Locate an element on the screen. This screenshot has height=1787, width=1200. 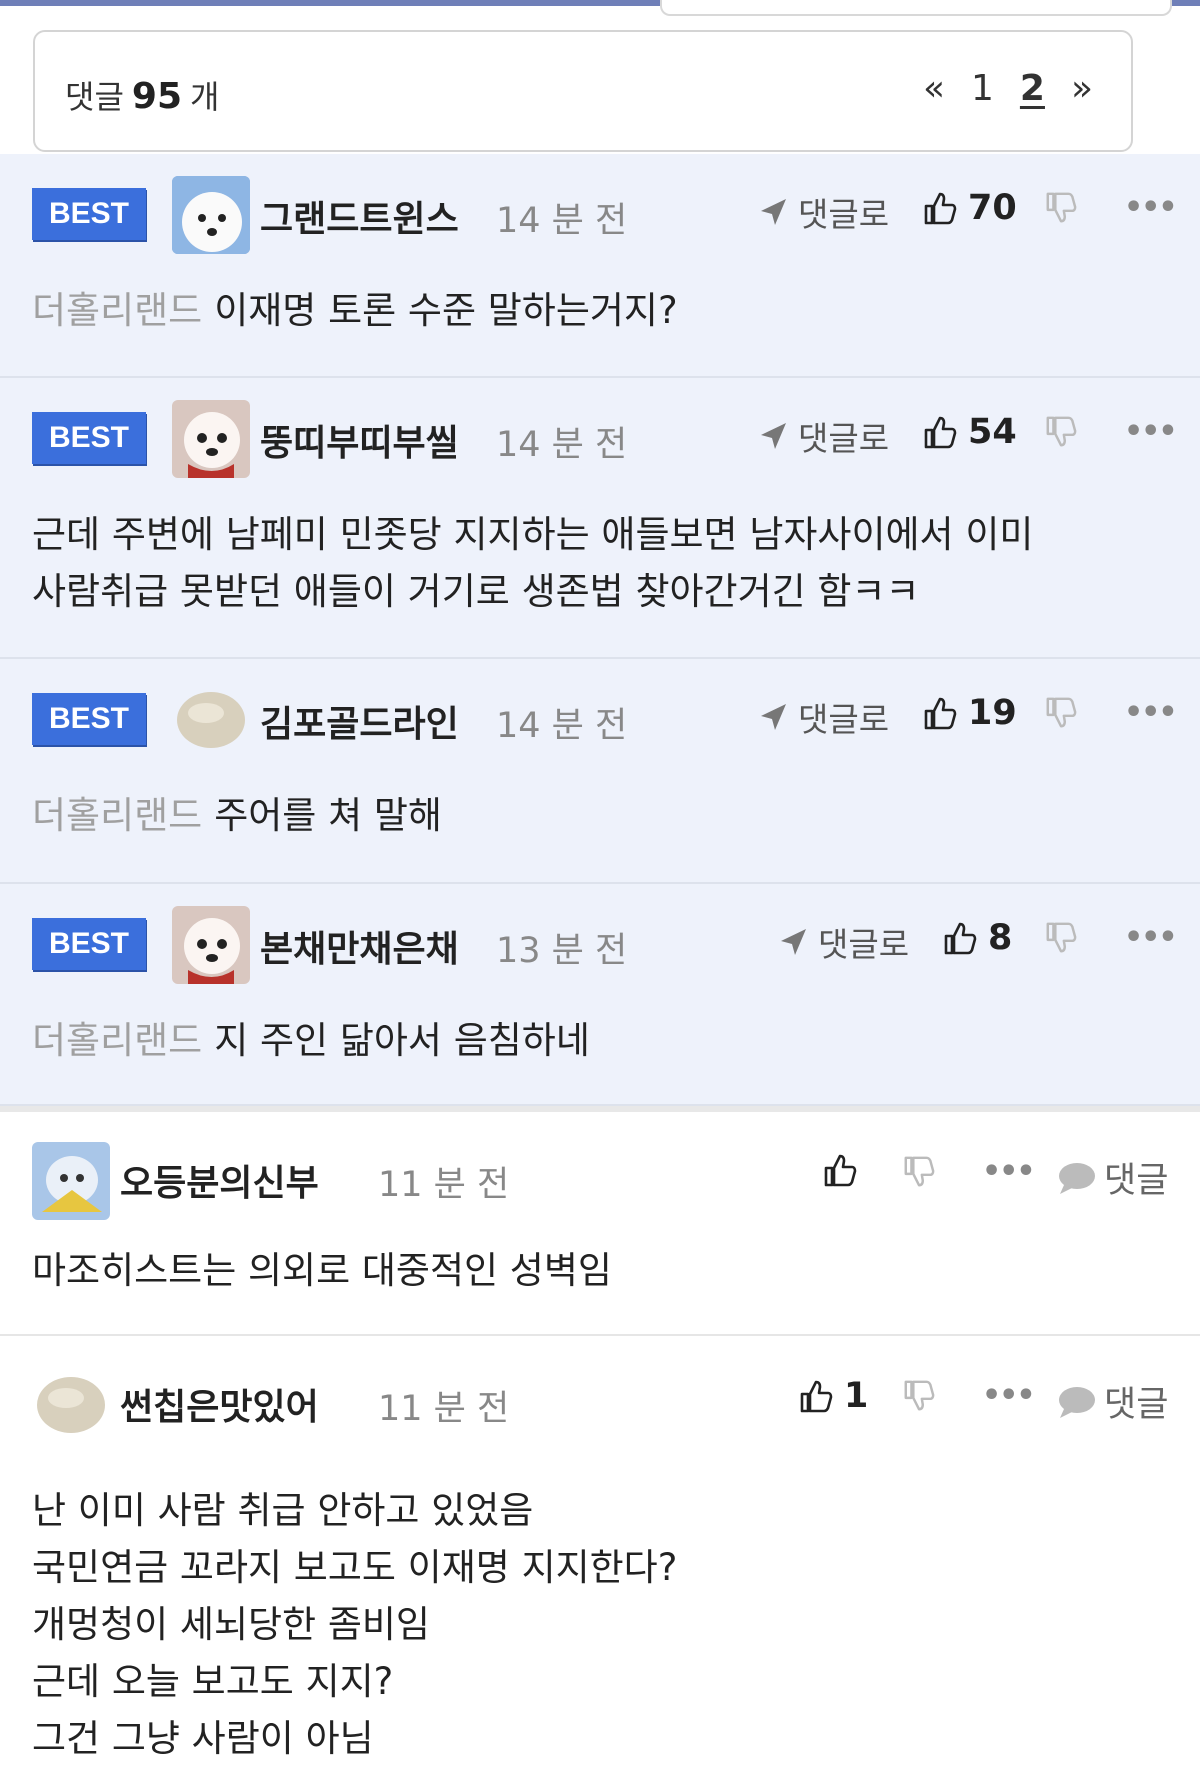
comment-time: 13 분 전 is located at coordinates (562, 951).